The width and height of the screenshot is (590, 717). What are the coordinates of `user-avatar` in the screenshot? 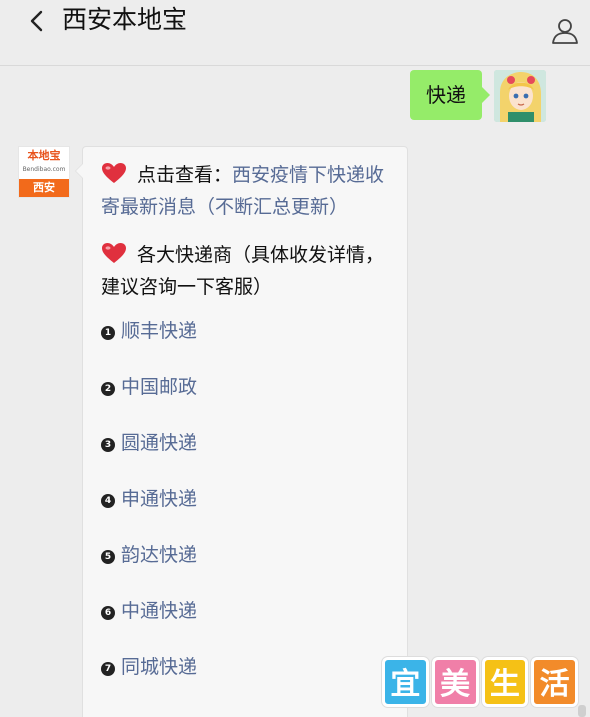 It's located at (520, 96).